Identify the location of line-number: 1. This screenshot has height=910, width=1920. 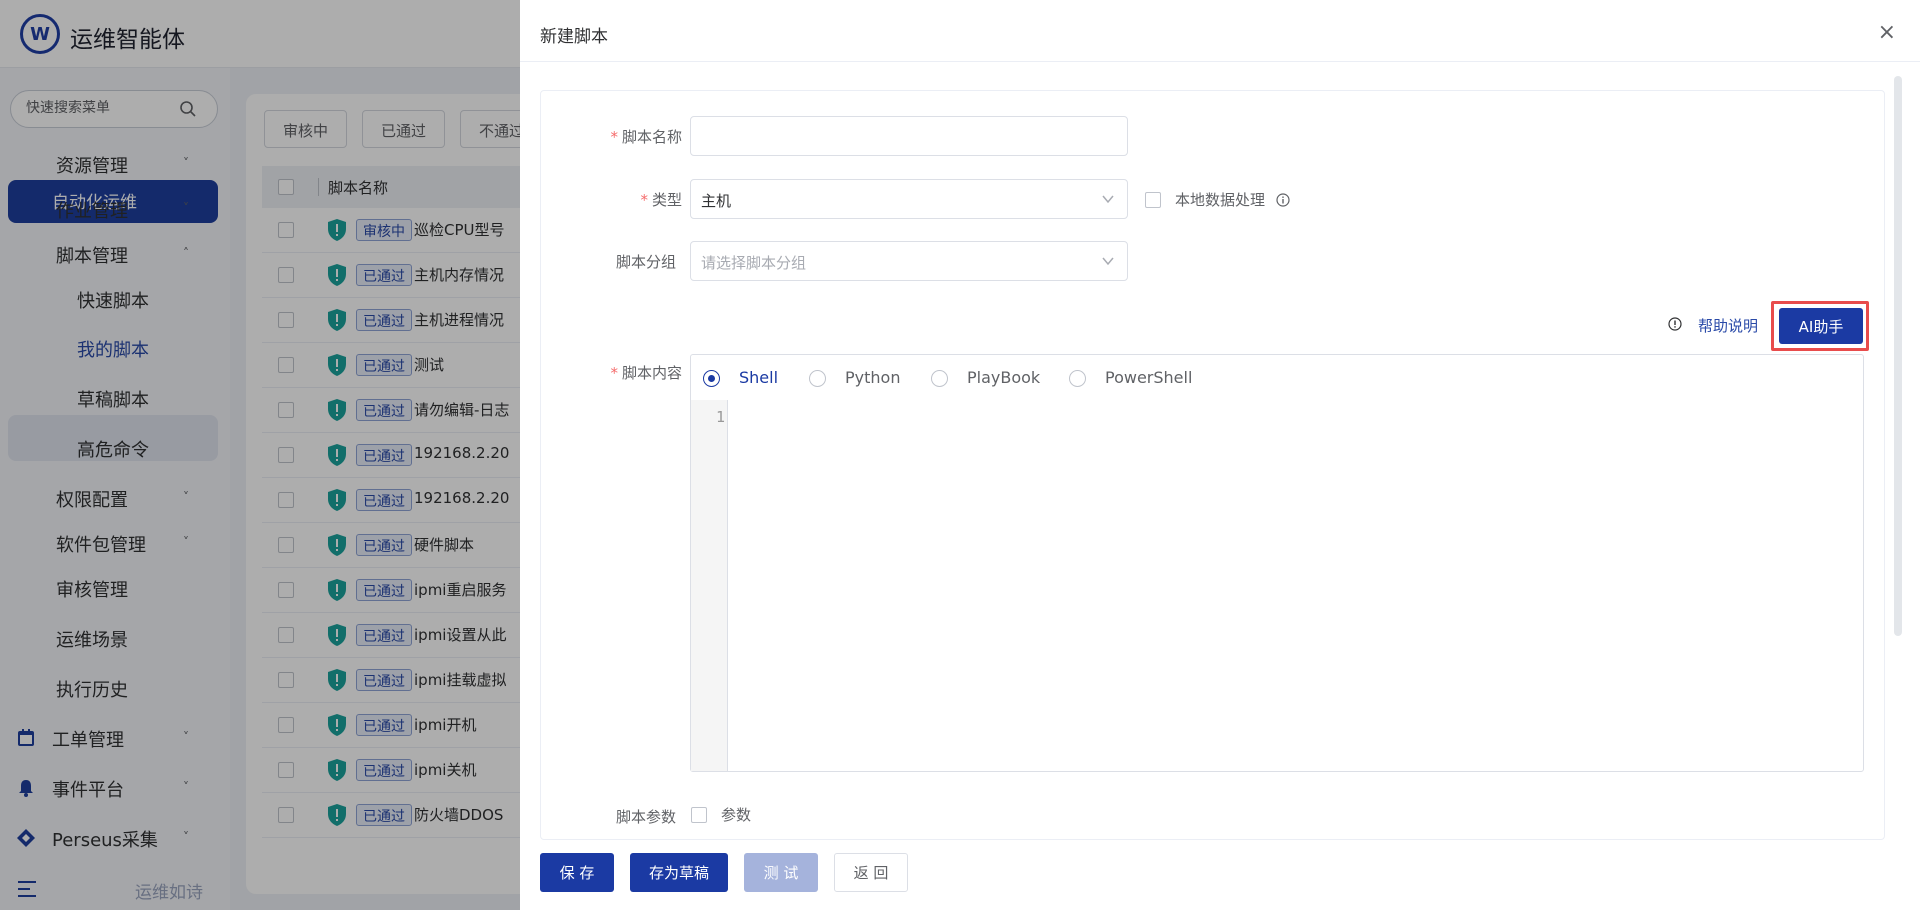
(721, 417).